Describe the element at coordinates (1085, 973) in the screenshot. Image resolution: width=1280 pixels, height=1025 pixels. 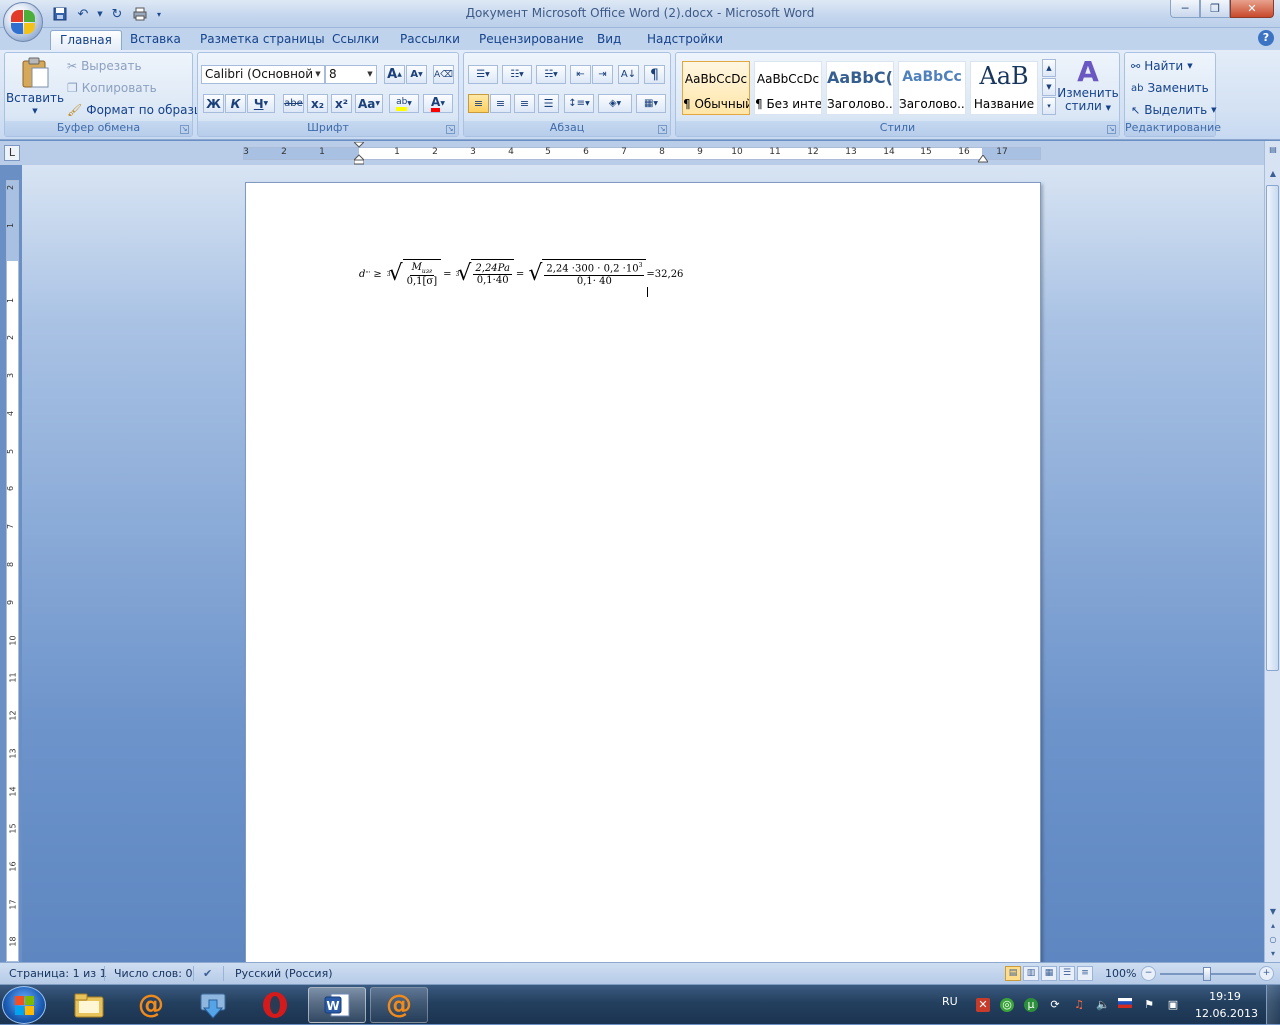
I see `draft-view-icon: ≡` at that location.